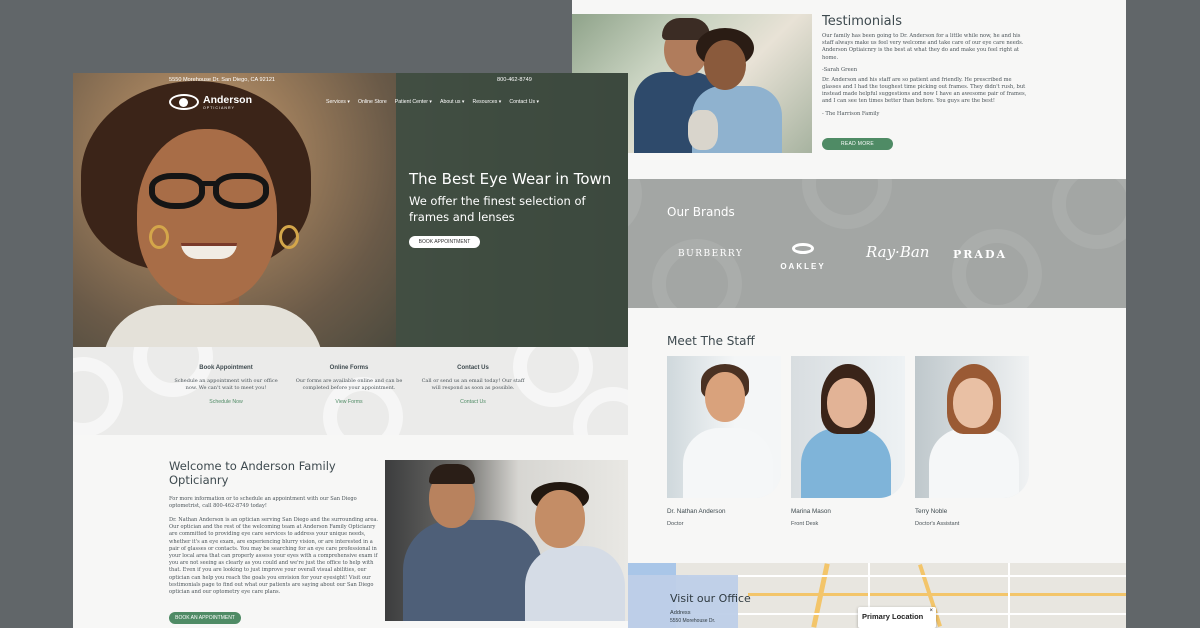 Image resolution: width=1200 pixels, height=628 pixels. I want to click on staff-card: Dr. Nathan Anderson Doctor, so click(724, 441).